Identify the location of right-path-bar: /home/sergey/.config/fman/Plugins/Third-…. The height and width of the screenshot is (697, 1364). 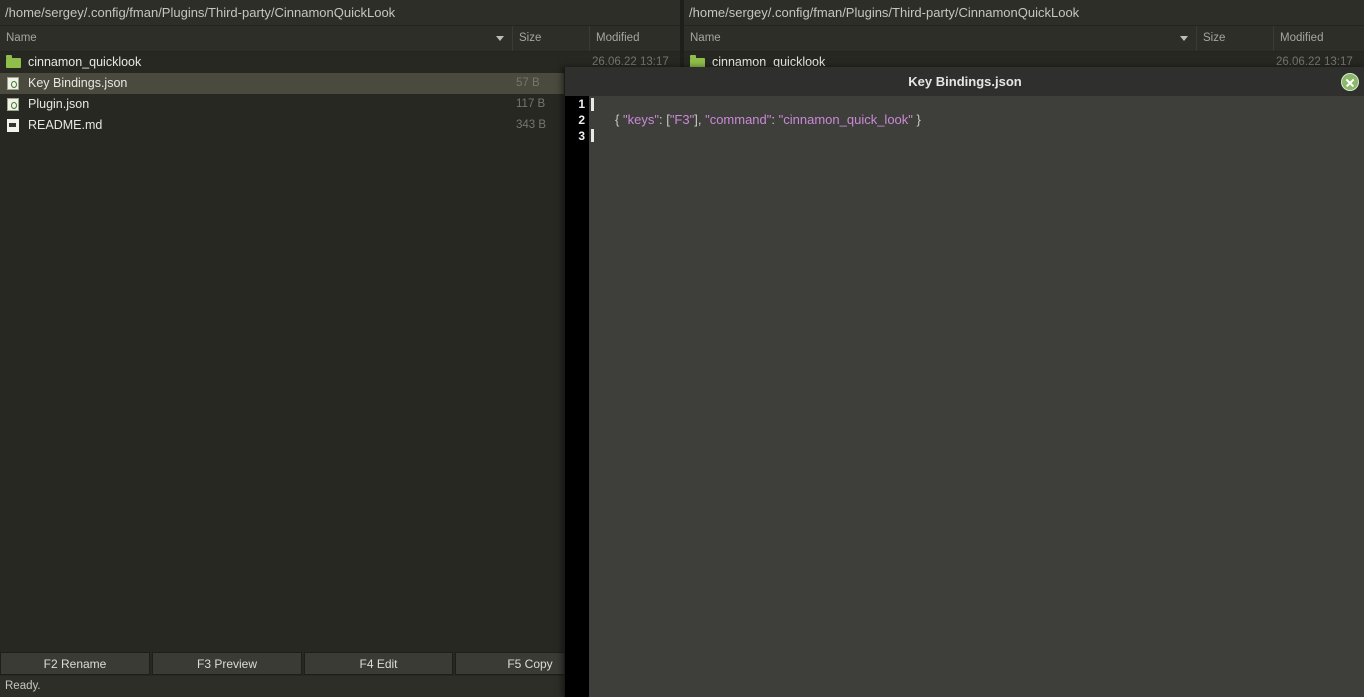
(1024, 13).